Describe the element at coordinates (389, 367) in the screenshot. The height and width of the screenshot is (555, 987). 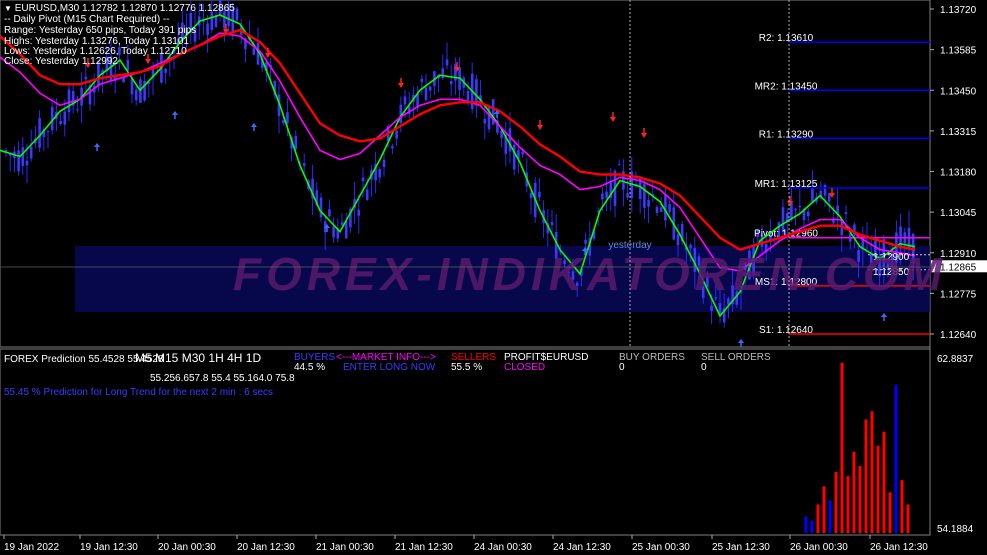
I see `enter-signal: ENTER LONG NOW` at that location.